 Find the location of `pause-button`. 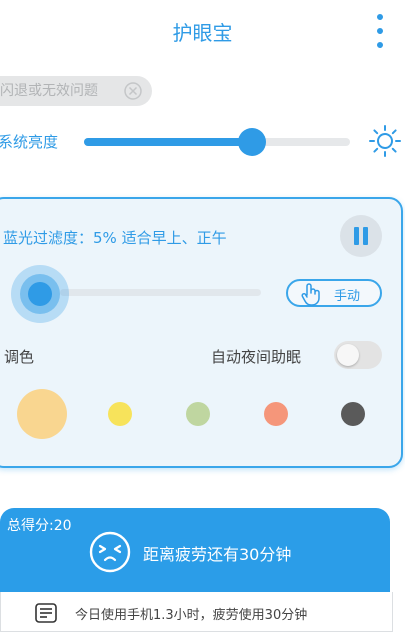

pause-button is located at coordinates (361, 236).